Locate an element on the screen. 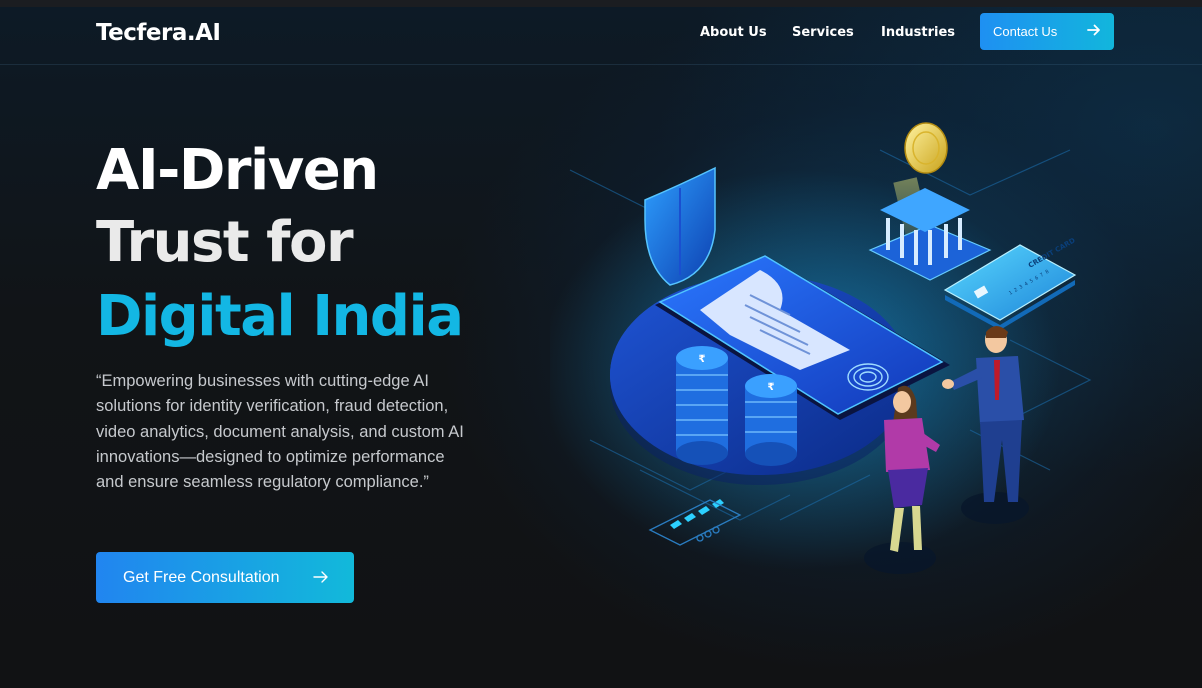 The width and height of the screenshot is (1202, 688). nav-link-services: Services is located at coordinates (823, 32).